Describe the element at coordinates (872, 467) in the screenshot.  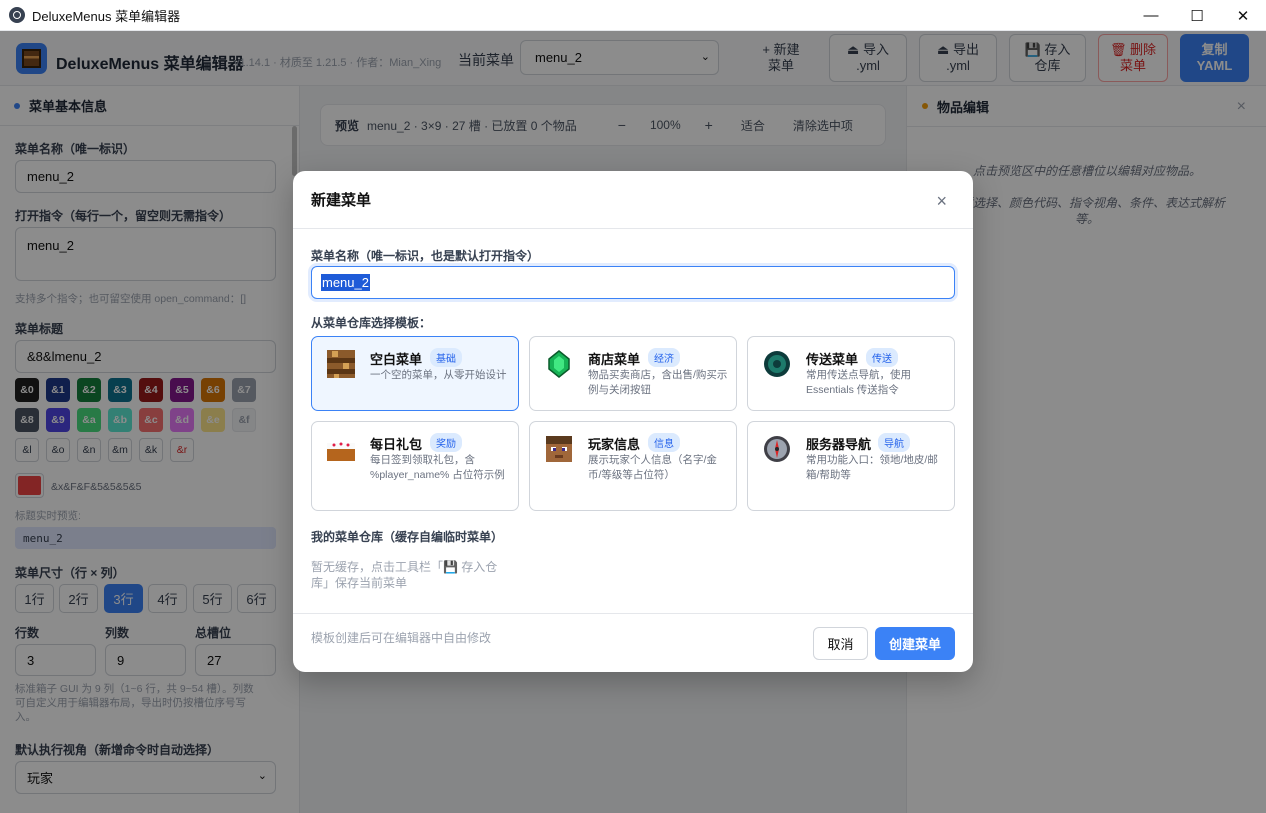
I see `template-desc: 常用功能入口：领地/地皮/邮箱/帮助等` at that location.